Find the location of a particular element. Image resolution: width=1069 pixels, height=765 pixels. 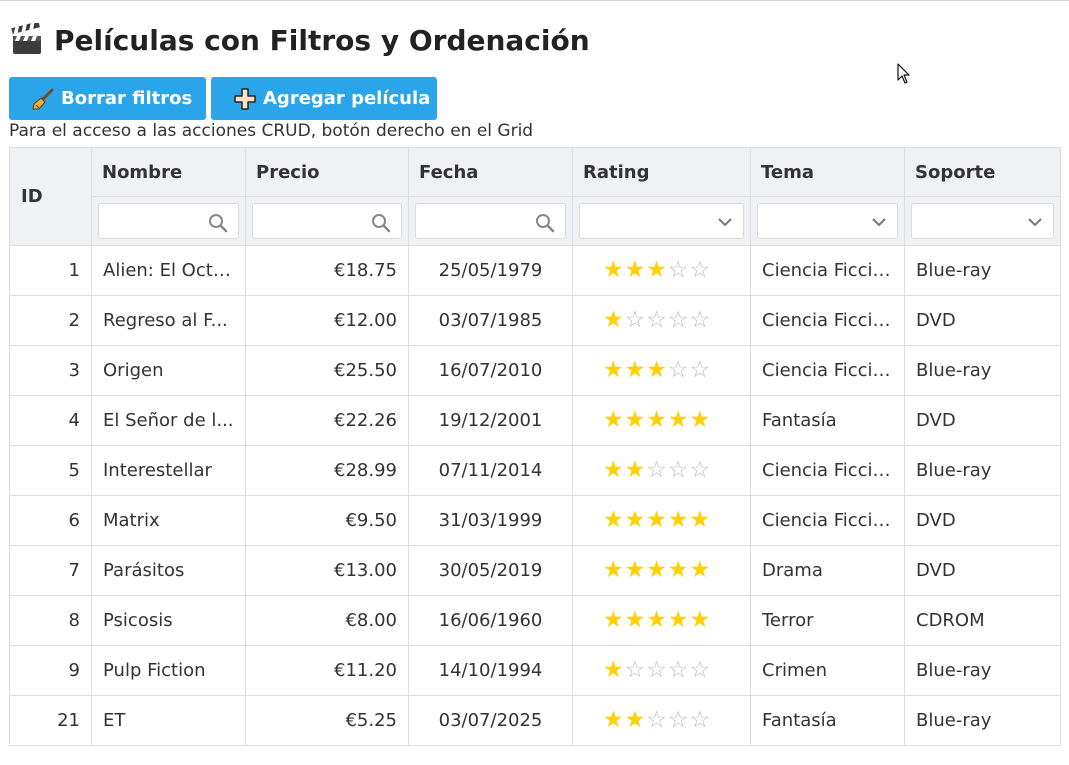

column-header-id: ID is located at coordinates (50, 196).